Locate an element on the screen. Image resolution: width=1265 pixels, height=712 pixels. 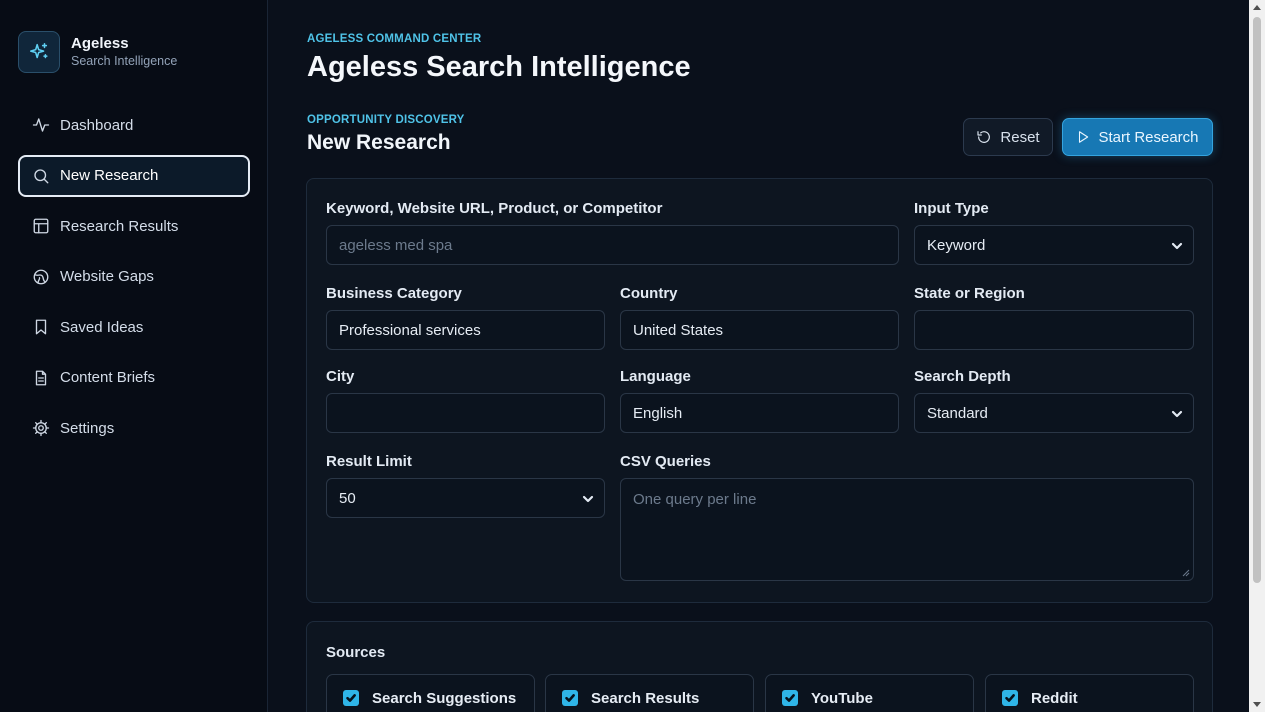
sidebar-item-label: Content Briefs is located at coordinates (108, 377).